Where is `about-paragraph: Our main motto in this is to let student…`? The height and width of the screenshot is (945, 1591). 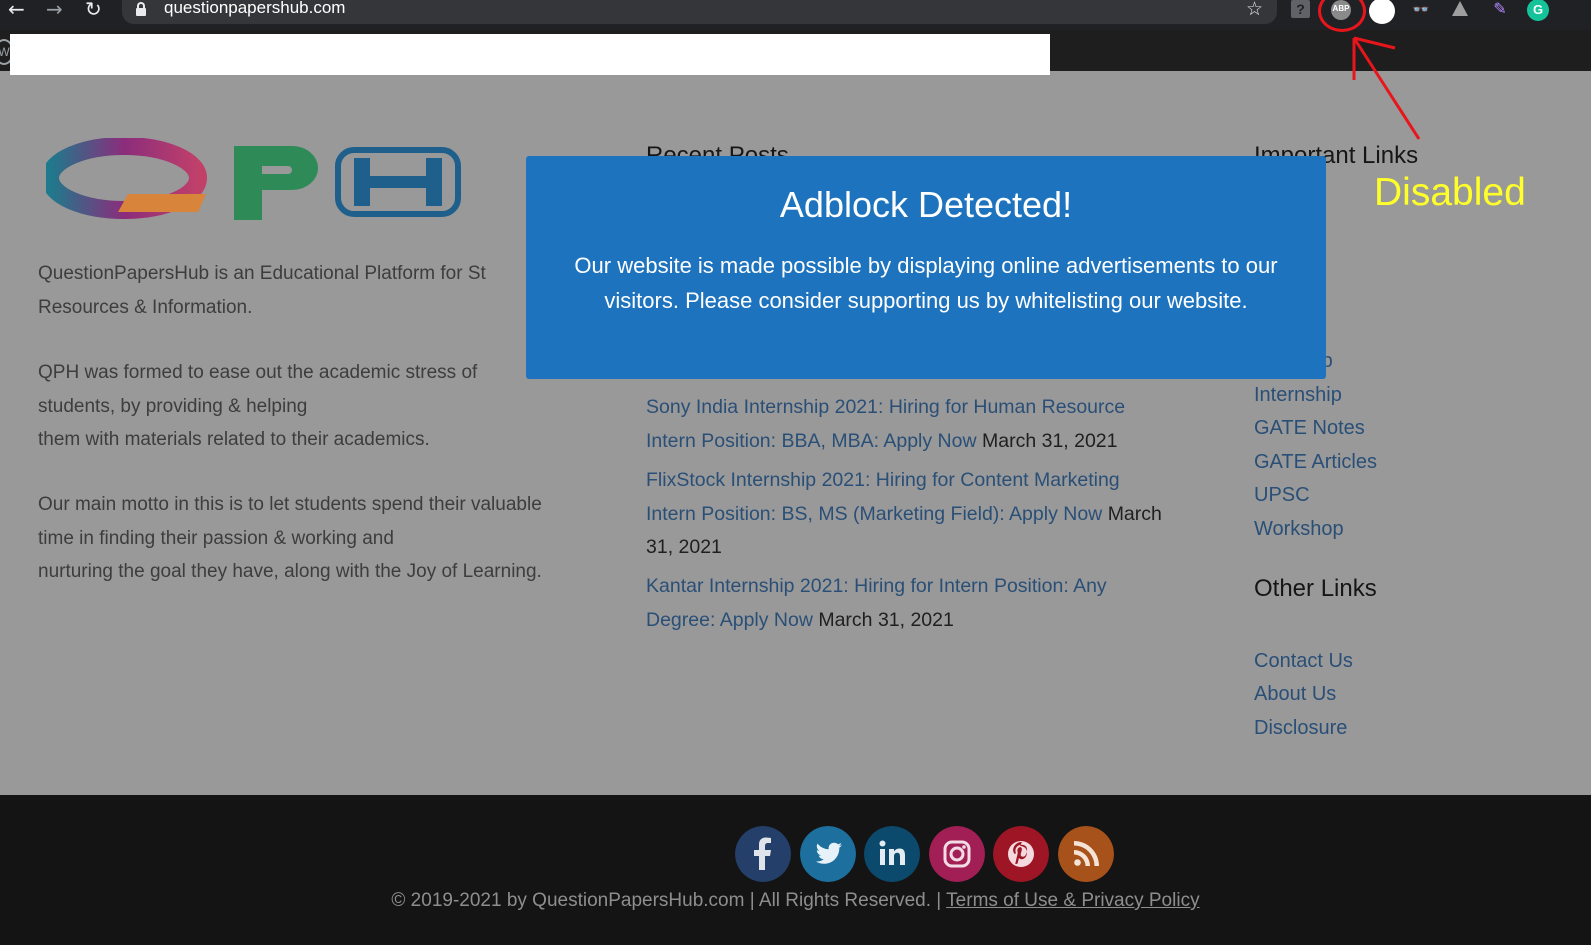 about-paragraph: Our main motto in this is to let student… is located at coordinates (290, 538).